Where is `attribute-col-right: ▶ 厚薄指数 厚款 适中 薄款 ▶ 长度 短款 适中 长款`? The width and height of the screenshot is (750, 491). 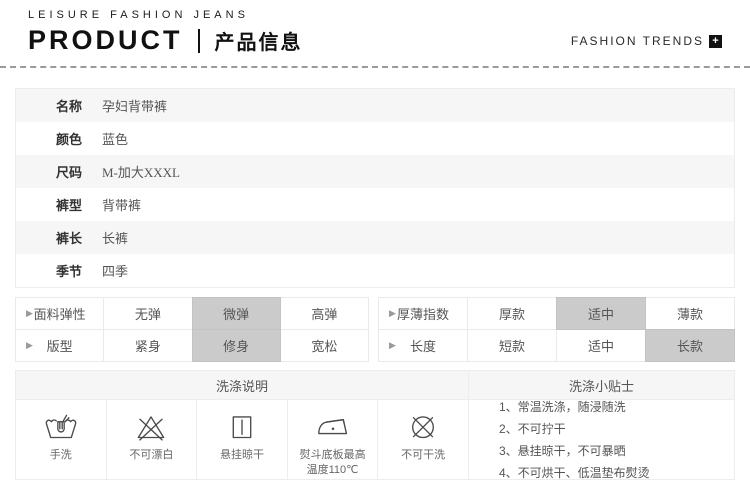
attribute-col-right: ▶ 厚薄指数 厚款 适中 薄款 ▶ 长度 短款 适中 长款 is located at coordinates (556, 329).